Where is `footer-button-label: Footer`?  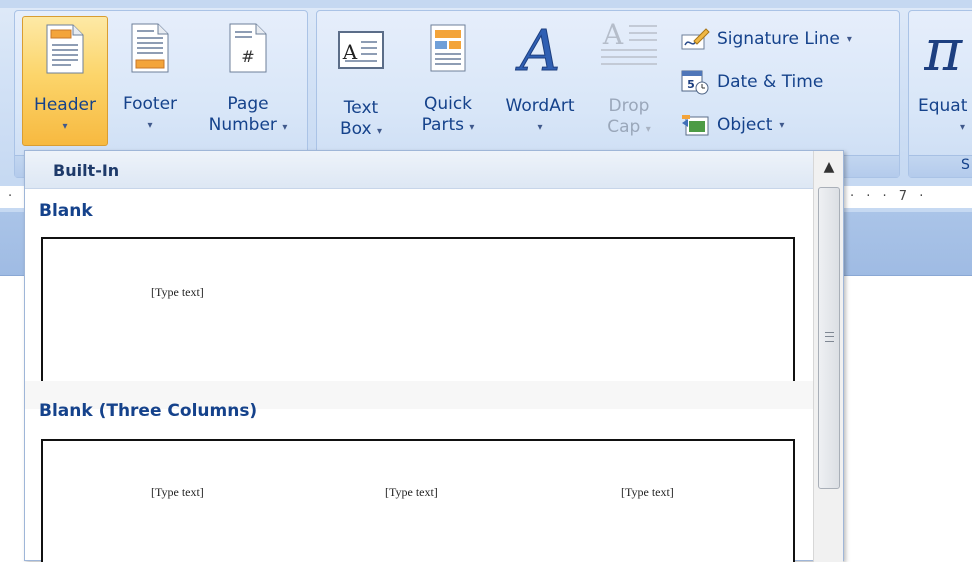
footer-button-label: Footer is located at coordinates (150, 104).